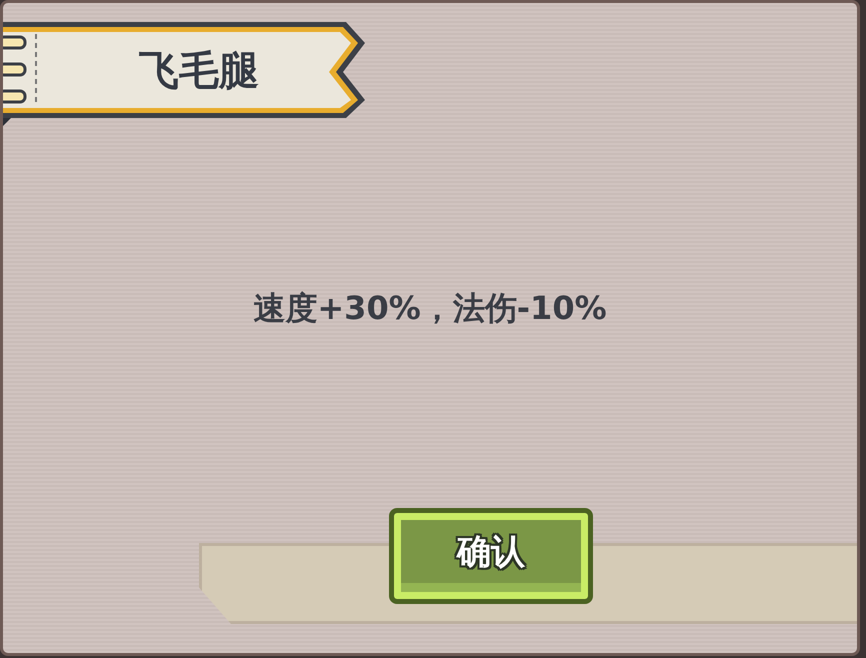 The height and width of the screenshot is (658, 866). Describe the element at coordinates (199, 71) in the screenshot. I see `dialog-title: 飞毛腿` at that location.